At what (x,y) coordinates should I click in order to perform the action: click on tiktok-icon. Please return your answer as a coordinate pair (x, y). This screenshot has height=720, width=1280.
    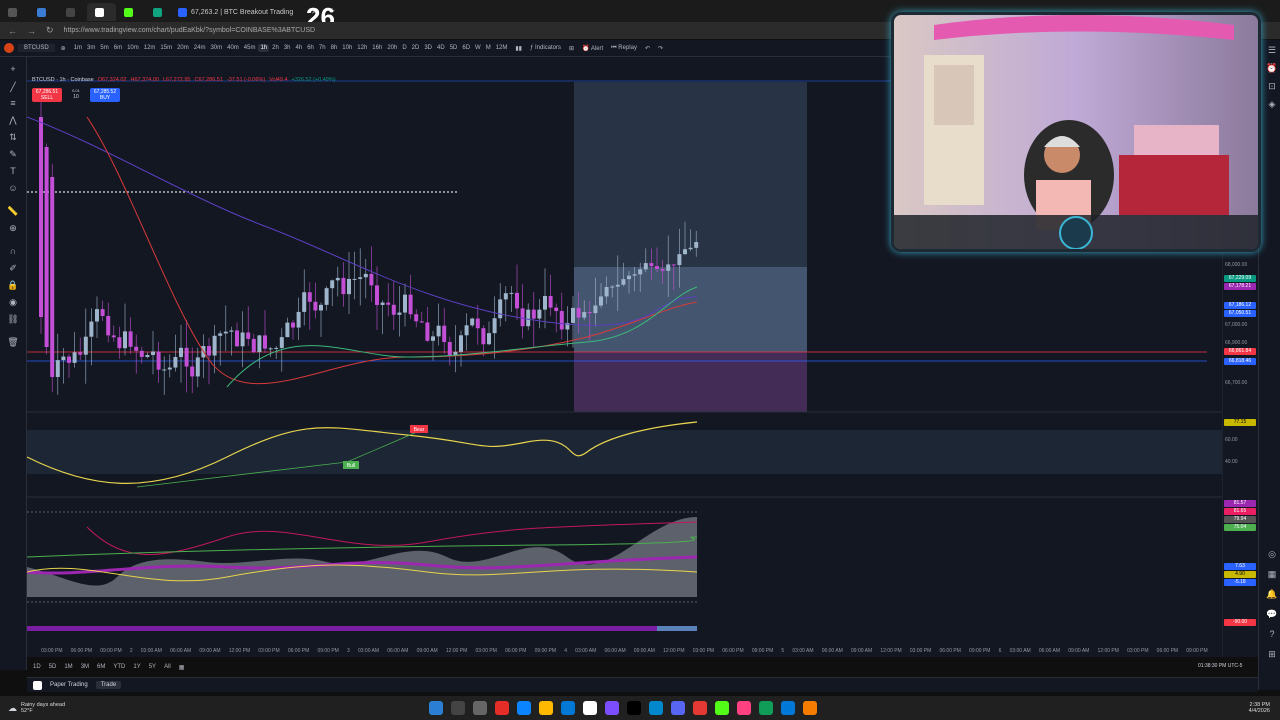
    Looking at the image, I should click on (634, 708).